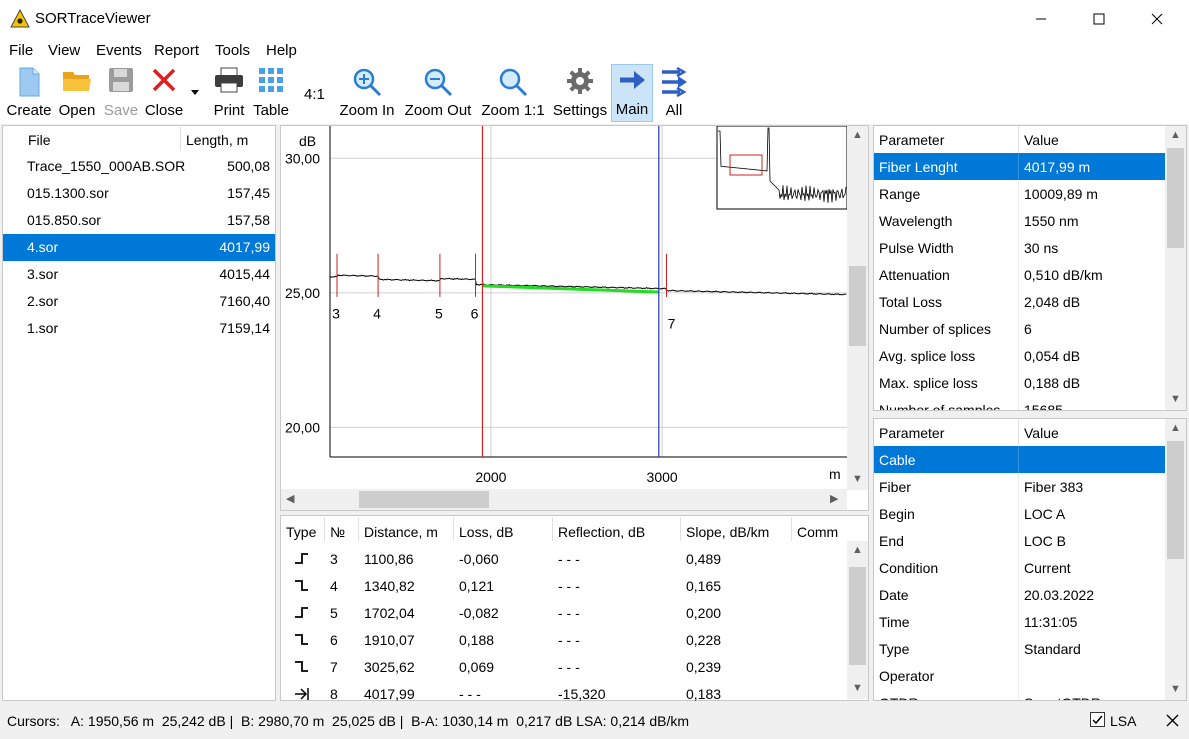 The image size is (1189, 739). What do you see at coordinates (1054, 487) in the screenshot?
I see `param-value: Fiber 383` at bounding box center [1054, 487].